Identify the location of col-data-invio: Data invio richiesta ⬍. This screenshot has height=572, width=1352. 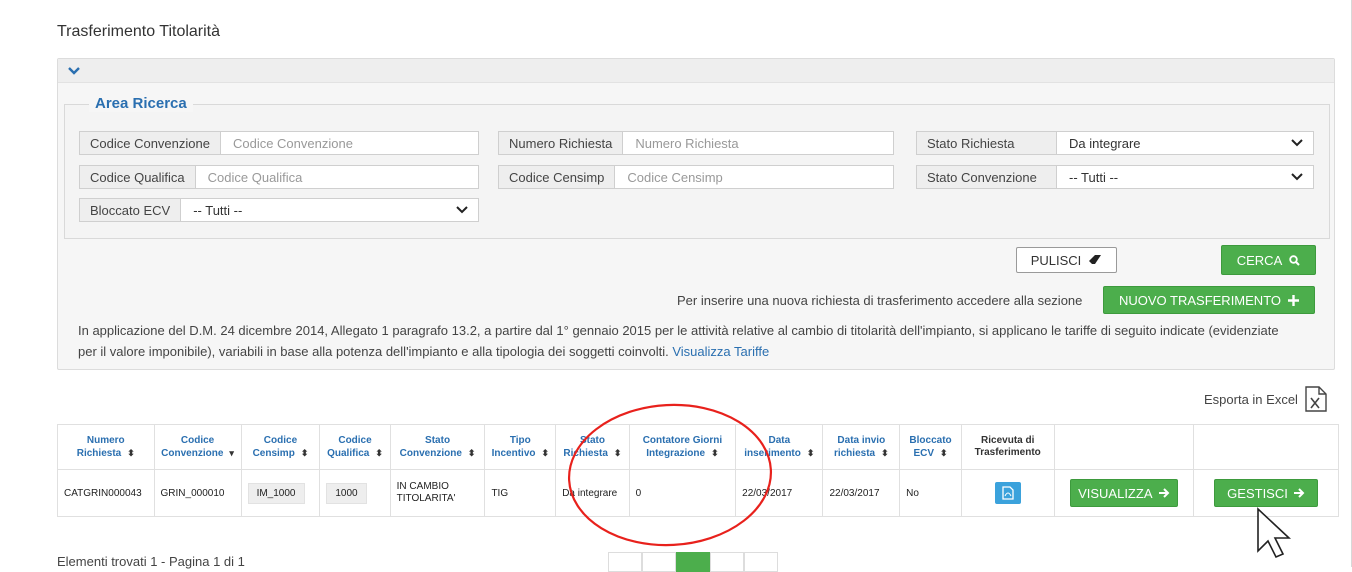
(861, 447).